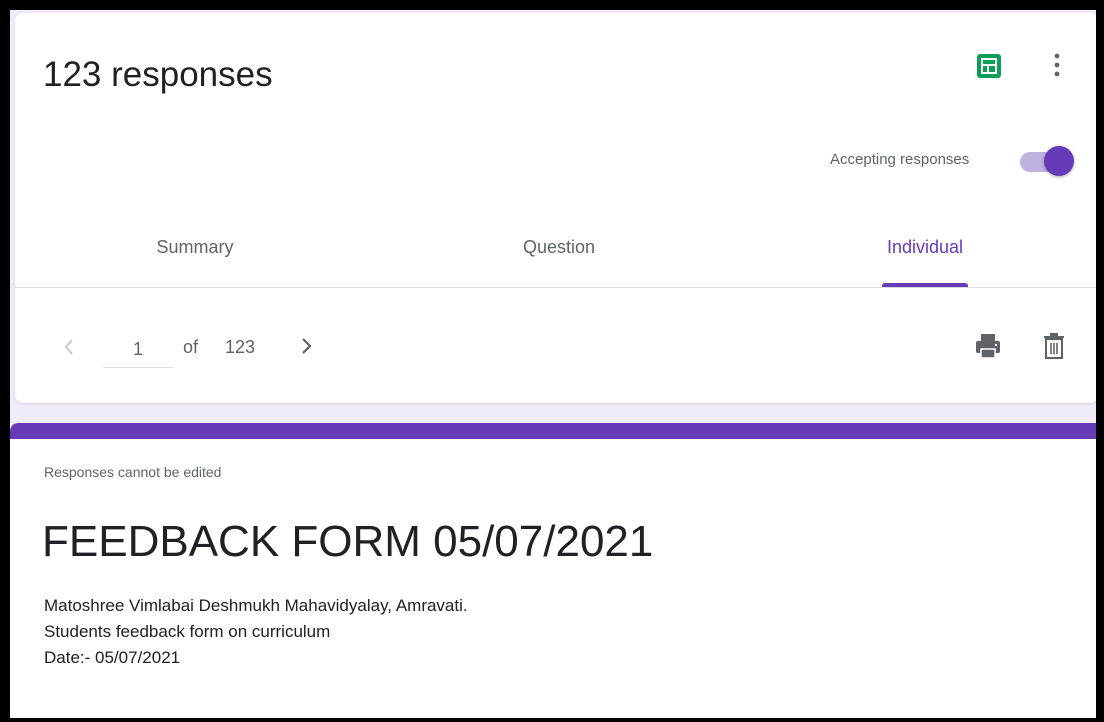  I want to click on toggle-knob, so click(1059, 161).